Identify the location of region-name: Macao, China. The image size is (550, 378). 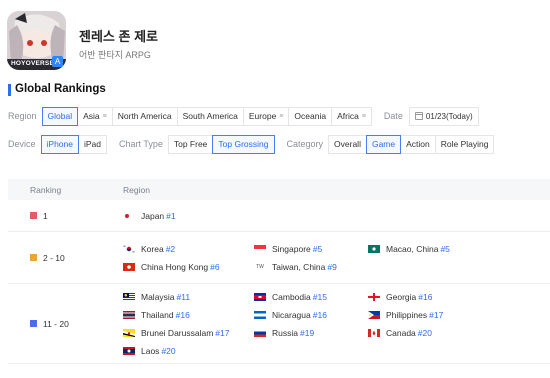
(412, 248).